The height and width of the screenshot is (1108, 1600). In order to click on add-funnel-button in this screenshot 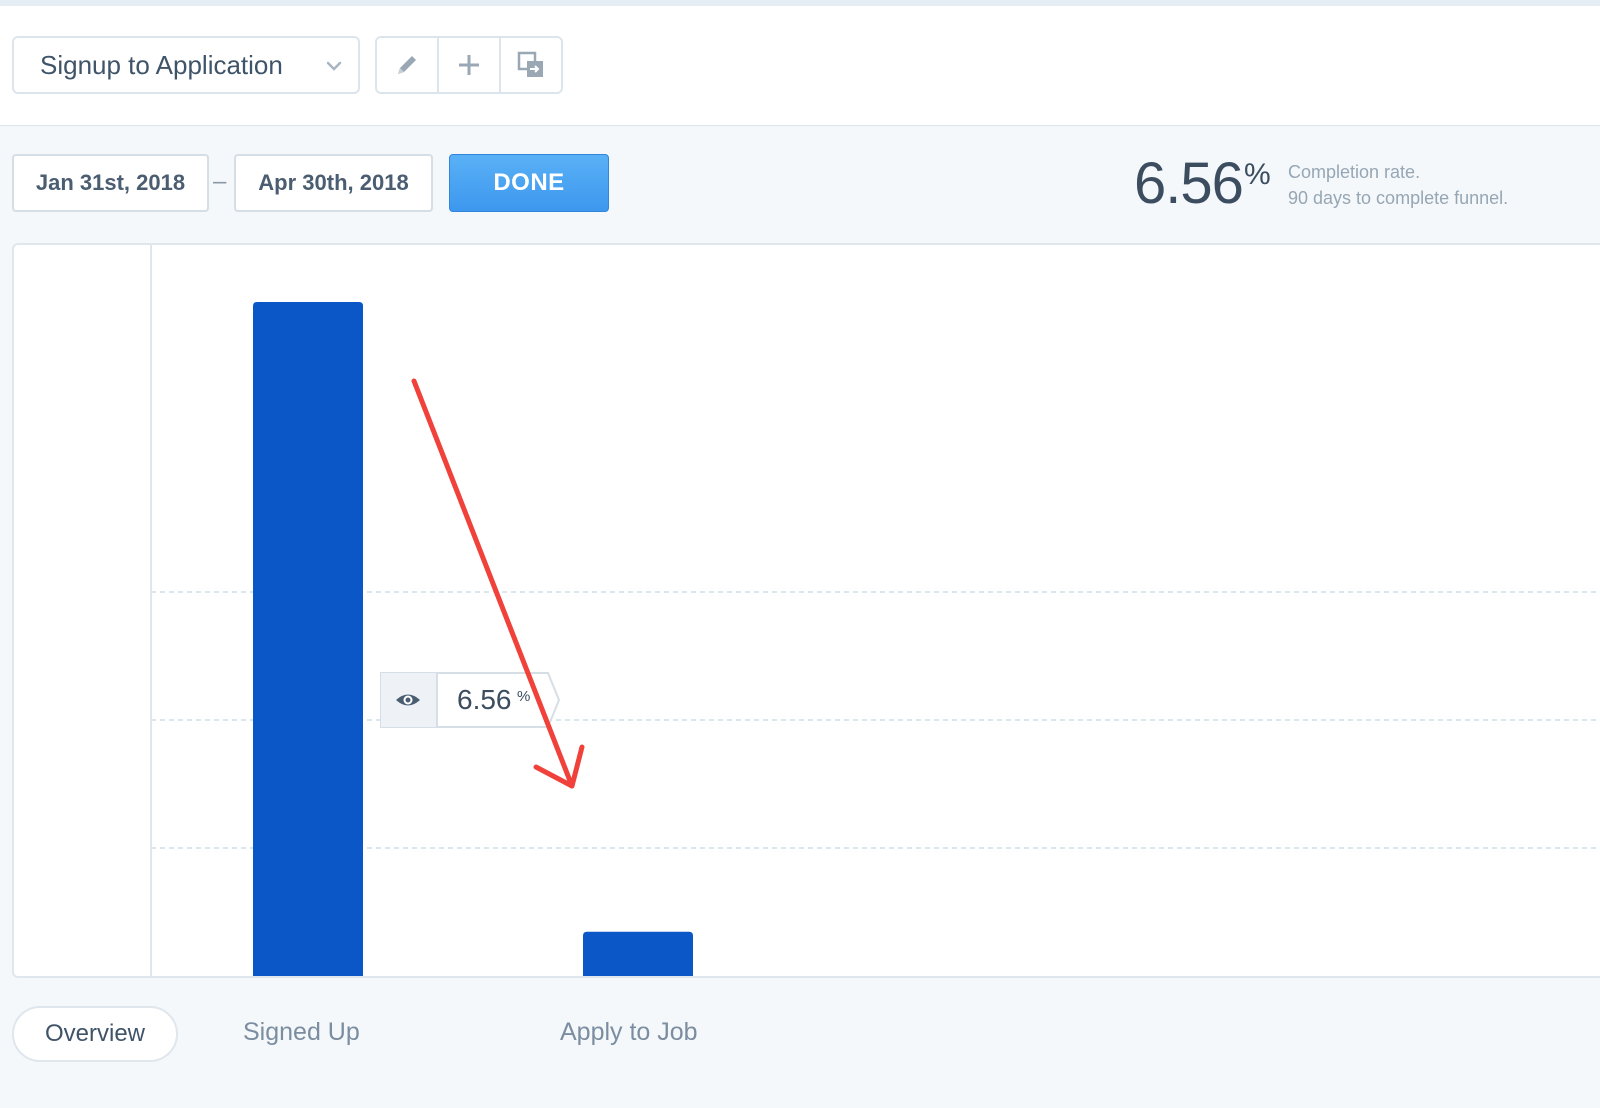, I will do `click(470, 65)`.